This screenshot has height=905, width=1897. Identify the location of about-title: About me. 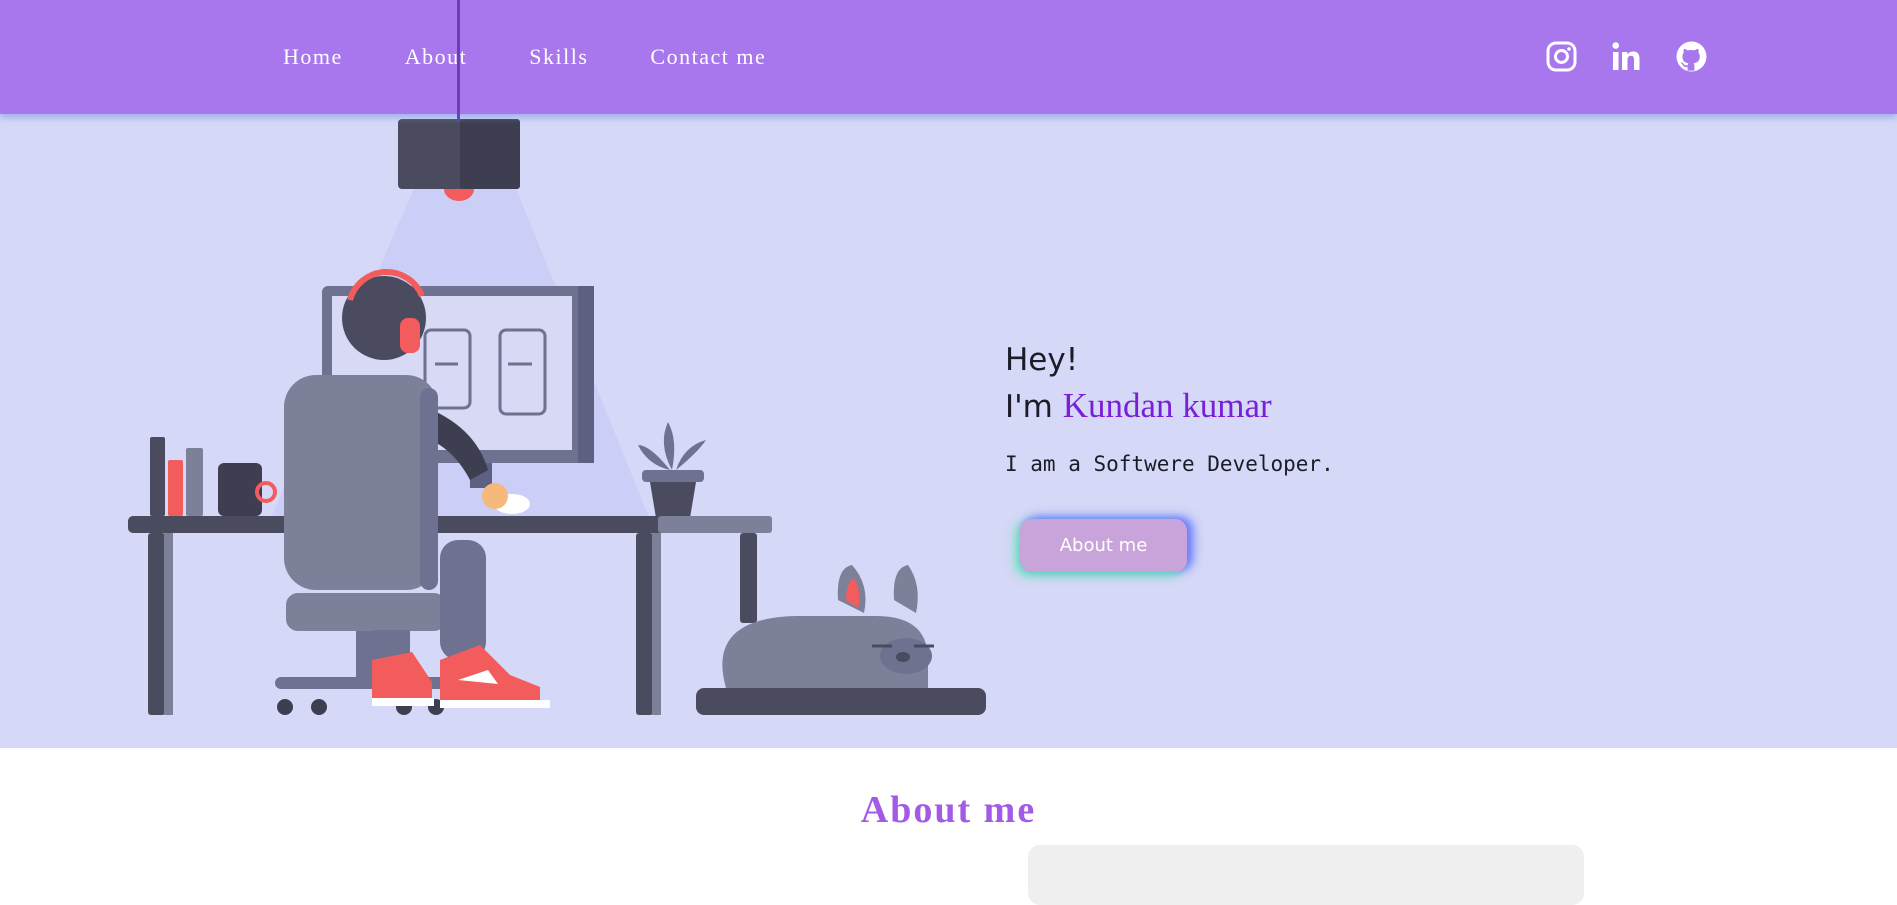
(948, 810).